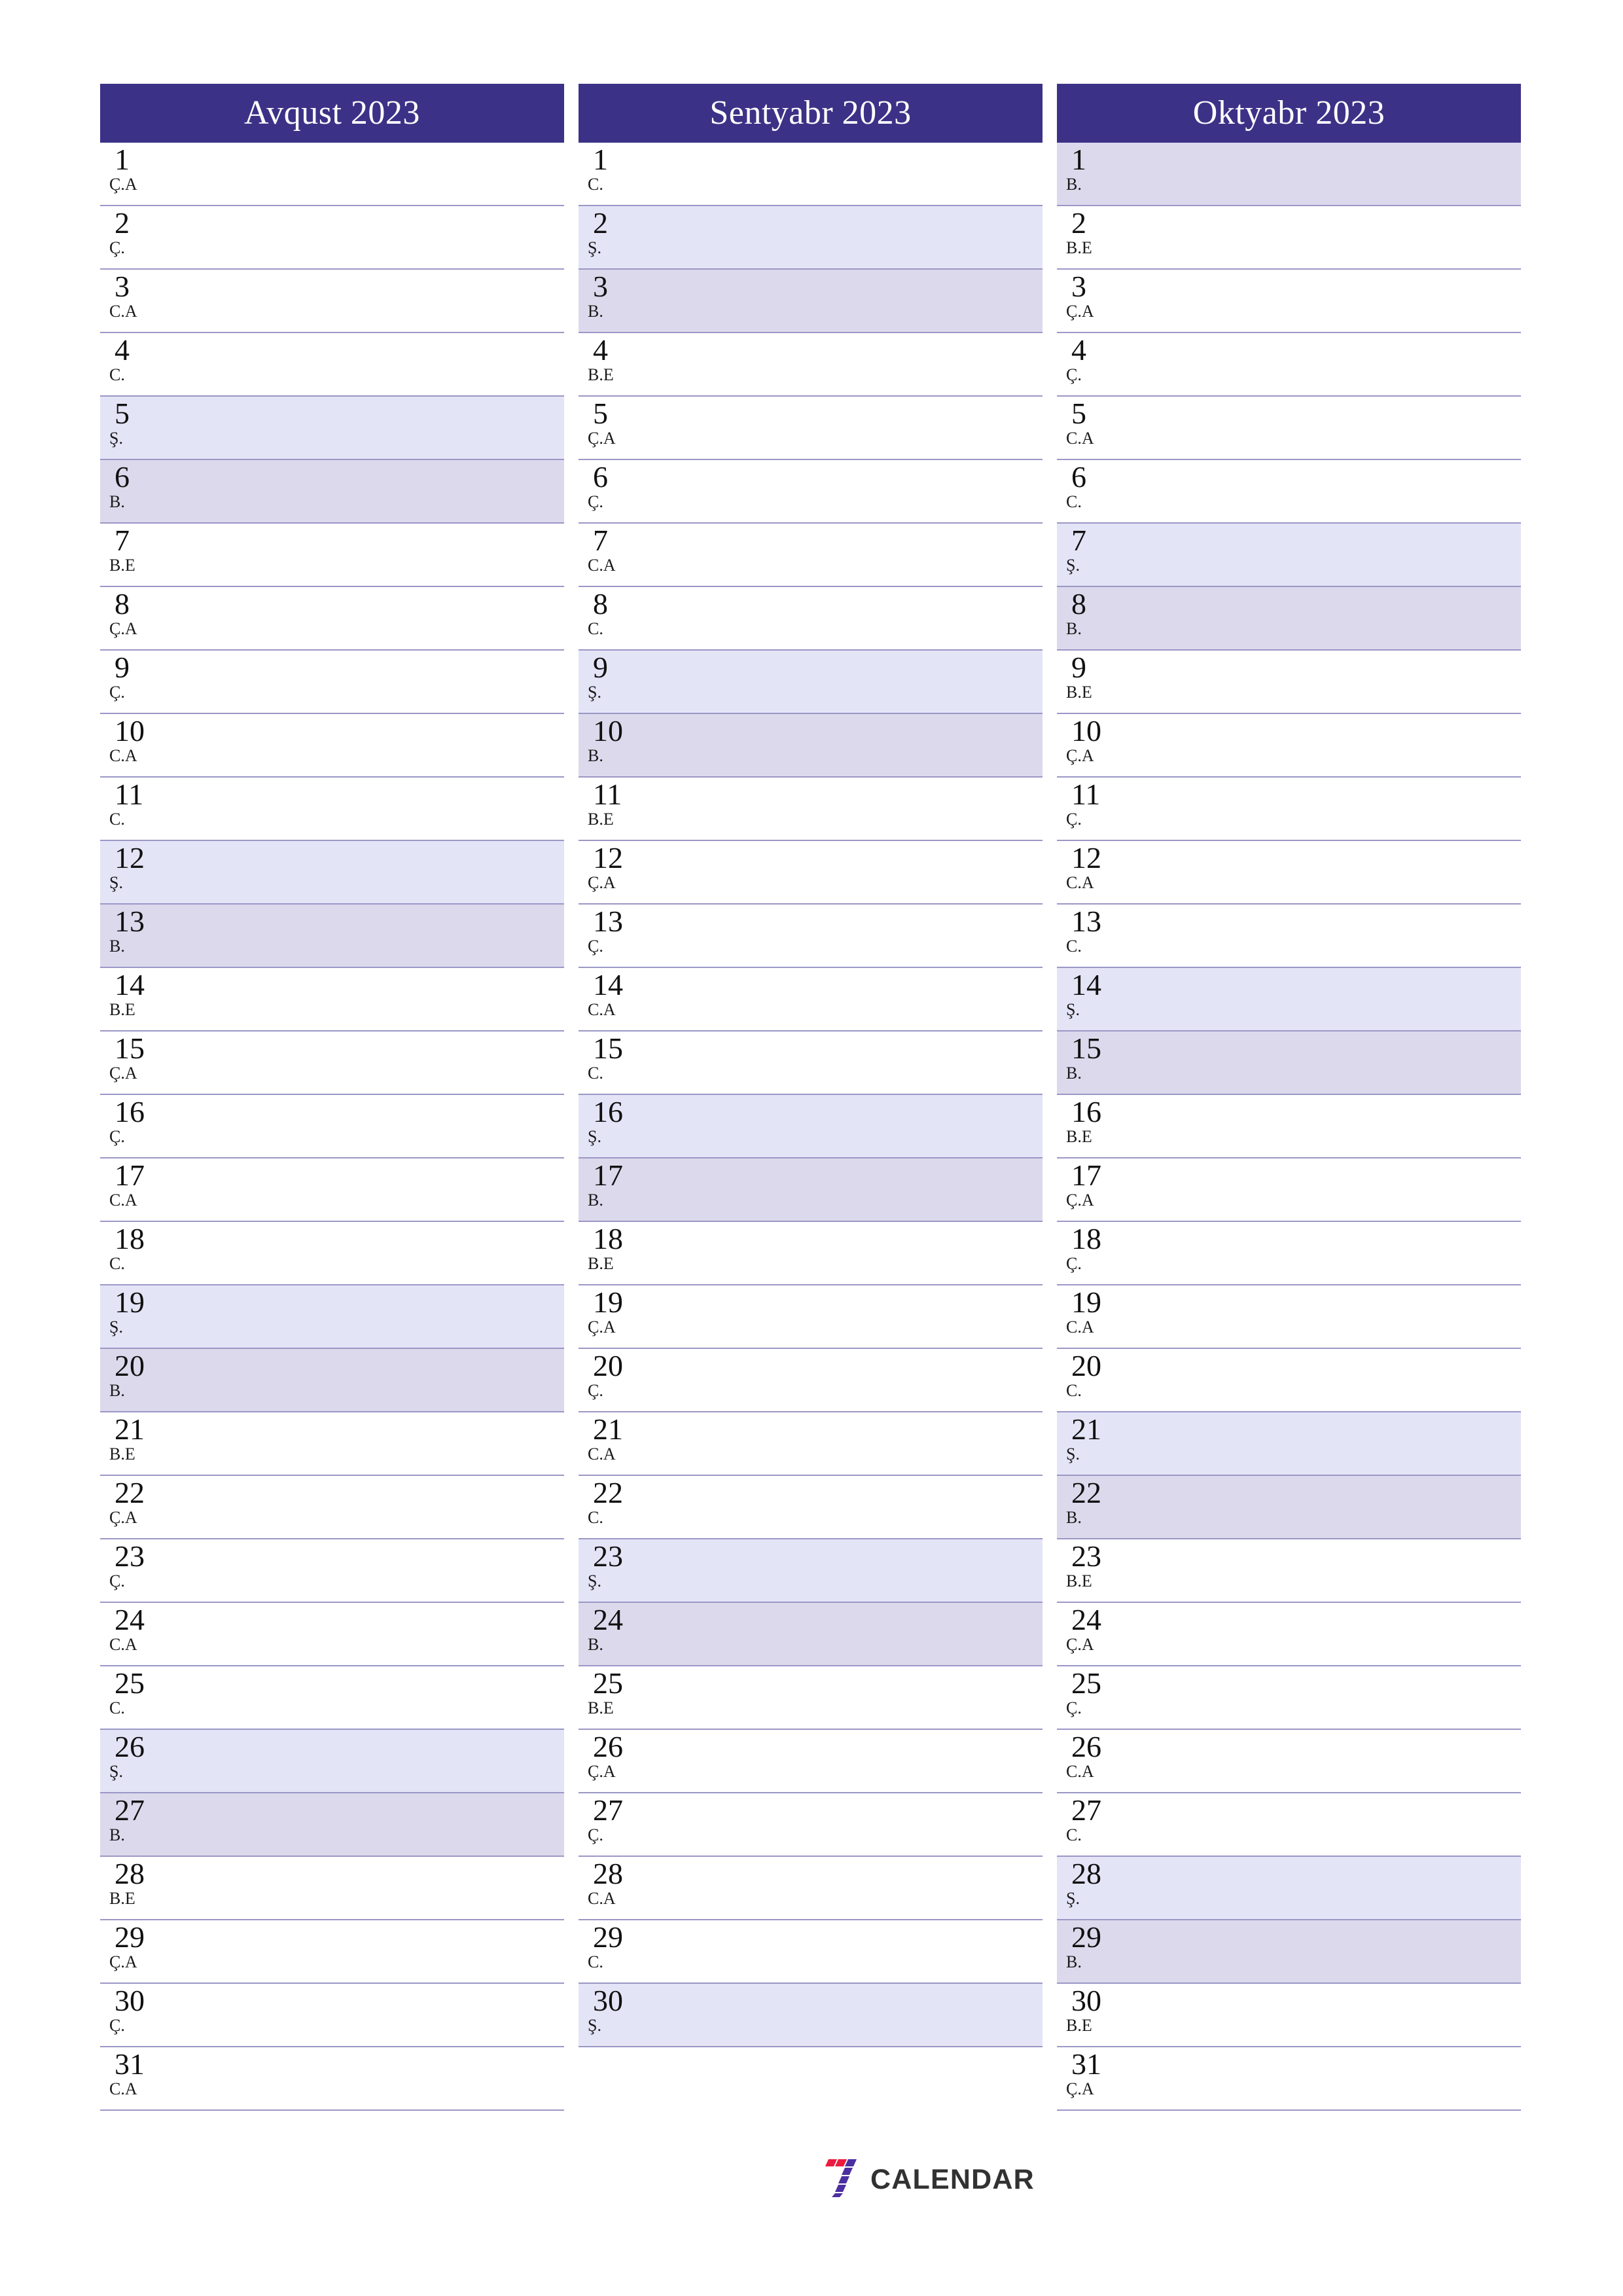 Image resolution: width=1623 pixels, height=2296 pixels. I want to click on day-row: 20 C., so click(1289, 1381).